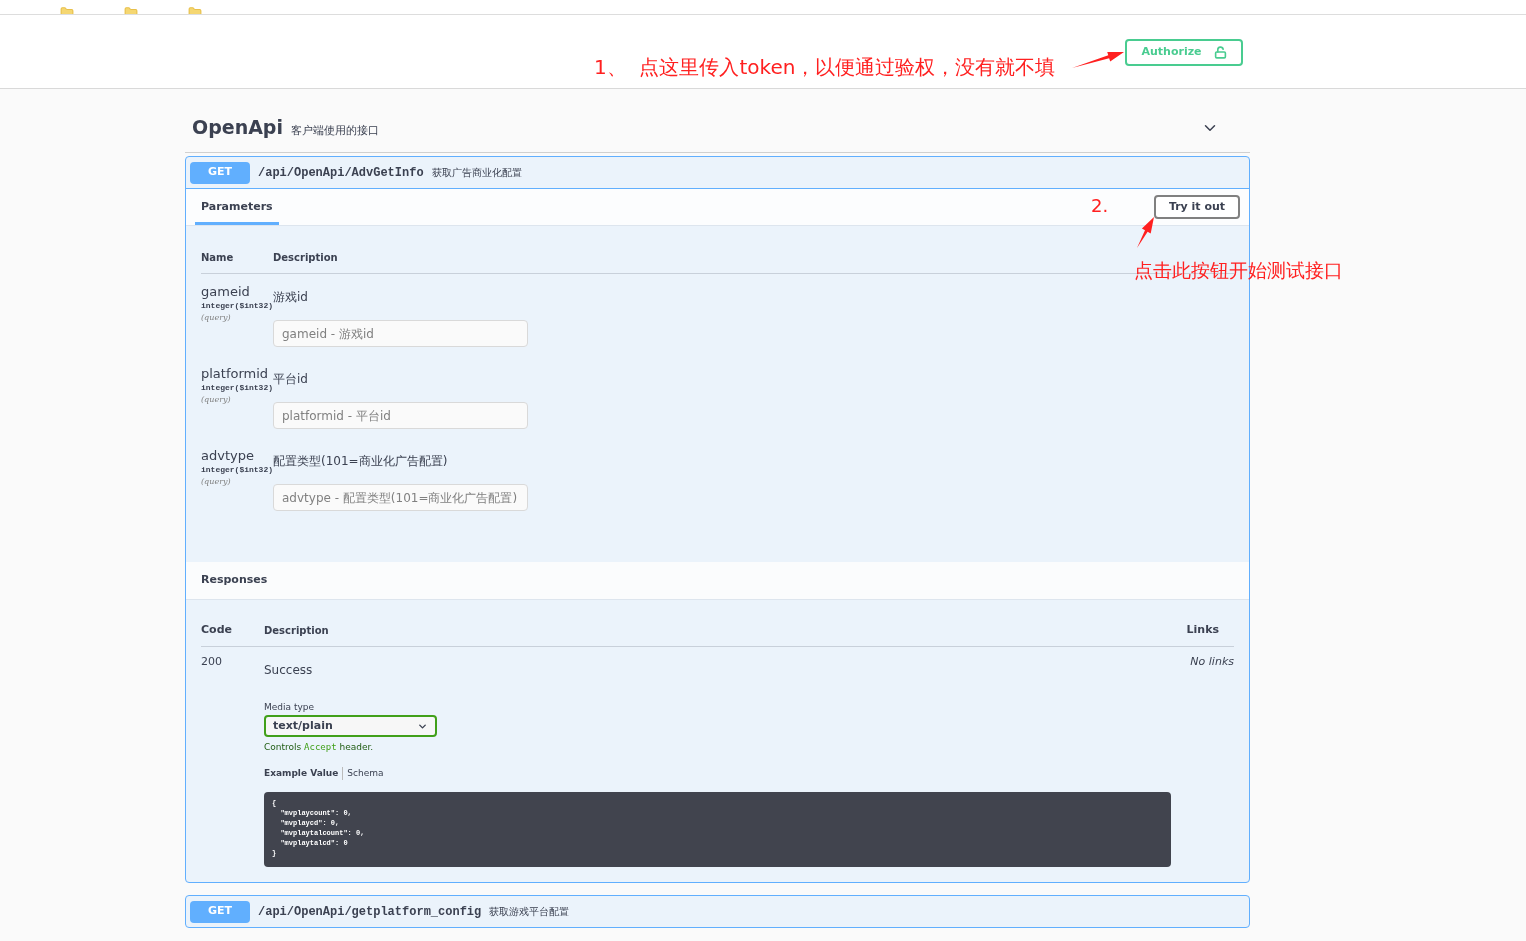 The height and width of the screenshot is (941, 1526). What do you see at coordinates (234, 580) in the screenshot?
I see `responses-heading: Responses` at bounding box center [234, 580].